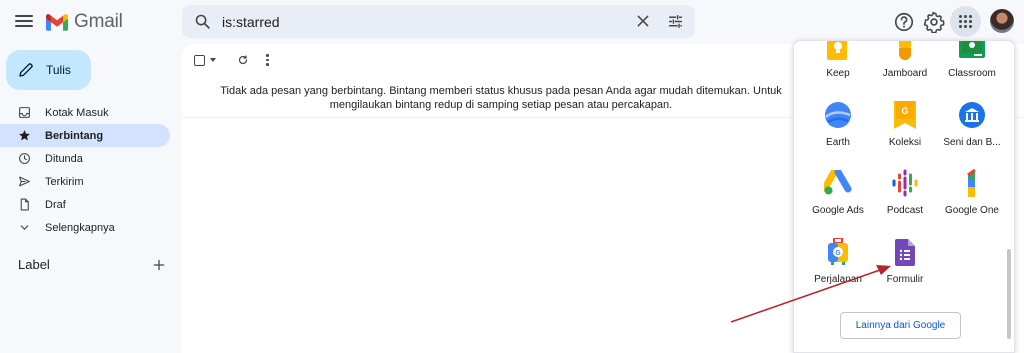  What do you see at coordinates (77, 112) in the screenshot?
I see `sidebar-item-label: Kotak Masuk` at bounding box center [77, 112].